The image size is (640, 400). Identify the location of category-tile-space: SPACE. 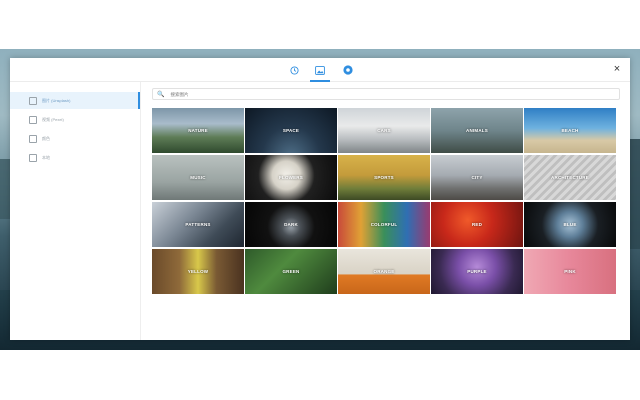
(291, 130).